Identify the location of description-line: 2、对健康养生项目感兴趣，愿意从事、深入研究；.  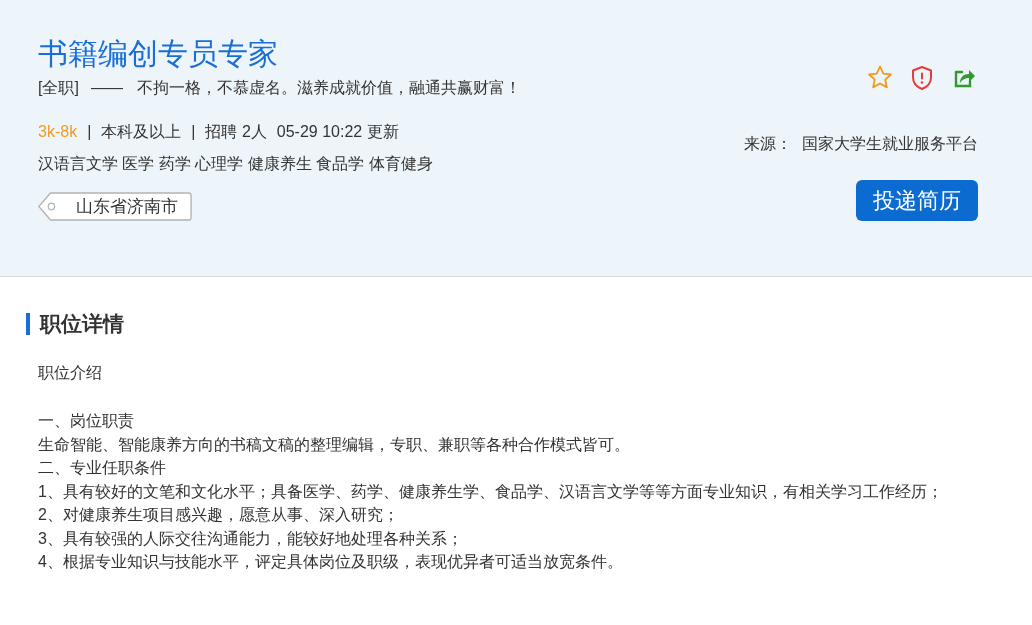
(219, 515).